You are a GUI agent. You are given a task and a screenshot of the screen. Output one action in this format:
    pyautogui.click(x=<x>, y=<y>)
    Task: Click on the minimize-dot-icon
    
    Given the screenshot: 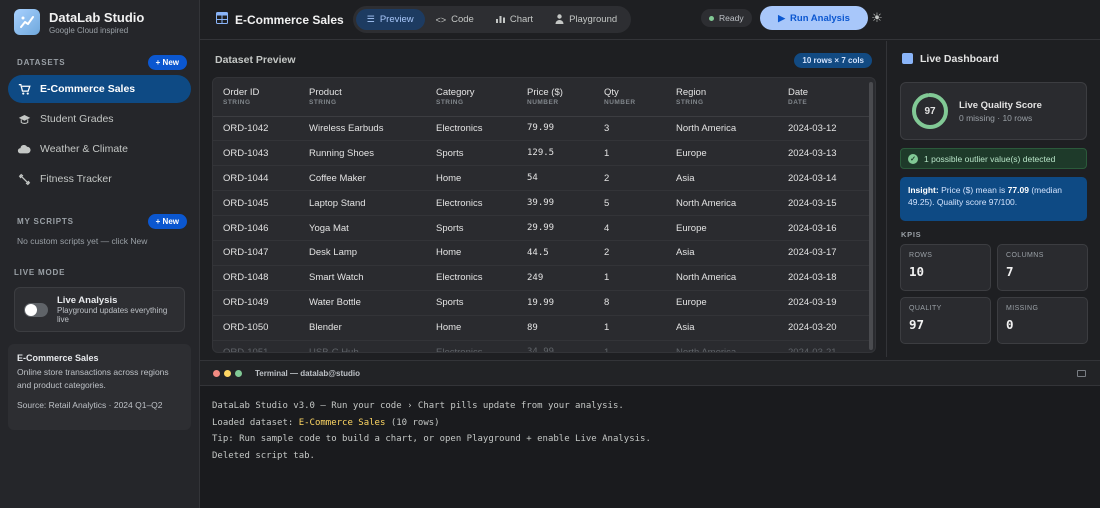 What is the action you would take?
    pyautogui.click(x=227, y=373)
    